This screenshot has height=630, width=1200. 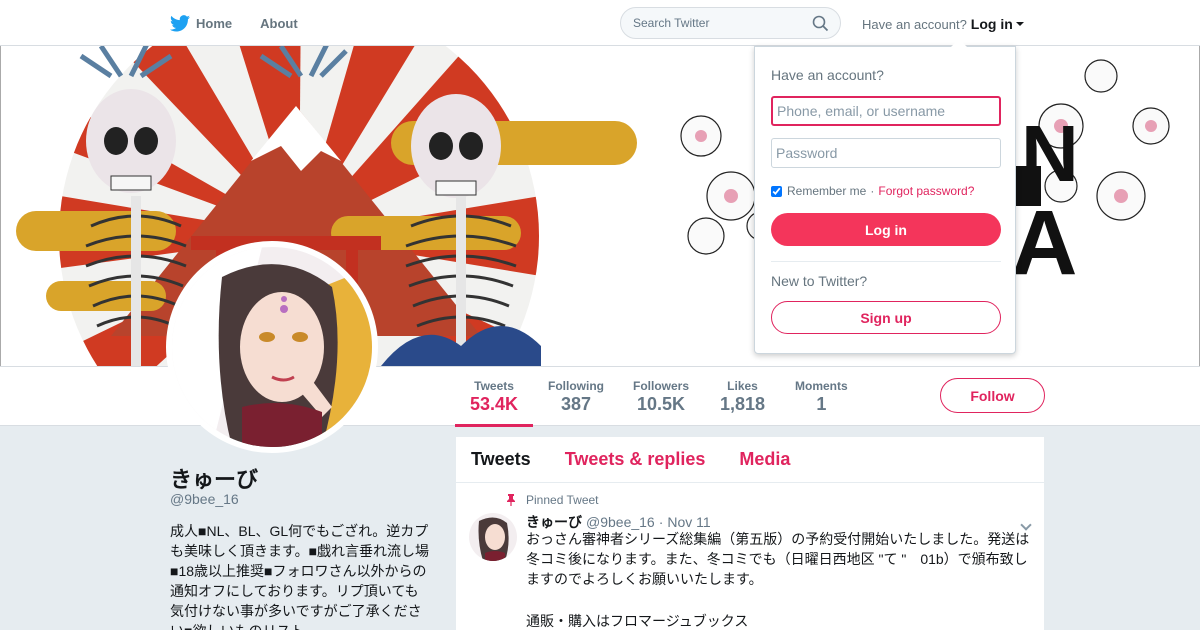 I want to click on new-to-twitter-text: New to Twitter?, so click(x=819, y=281).